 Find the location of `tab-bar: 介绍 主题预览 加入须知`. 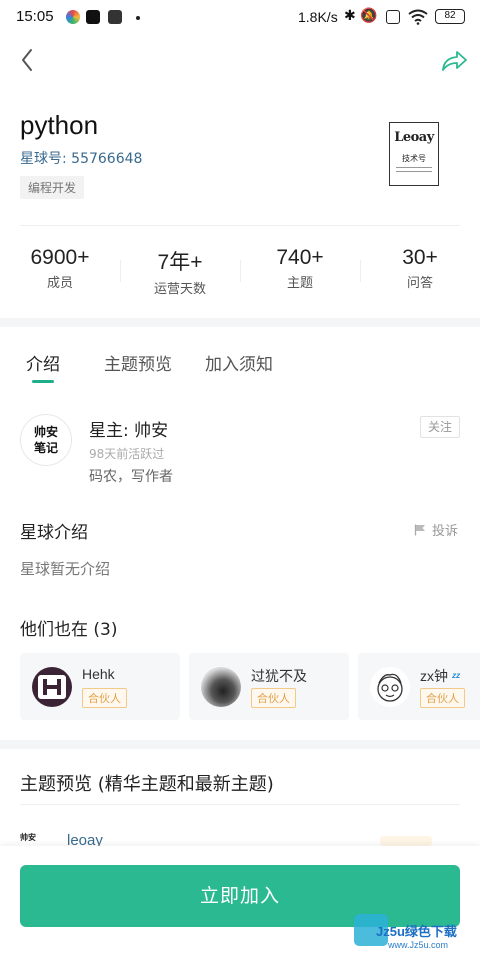

tab-bar: 介绍 主题预览 加入须知 is located at coordinates (240, 366).